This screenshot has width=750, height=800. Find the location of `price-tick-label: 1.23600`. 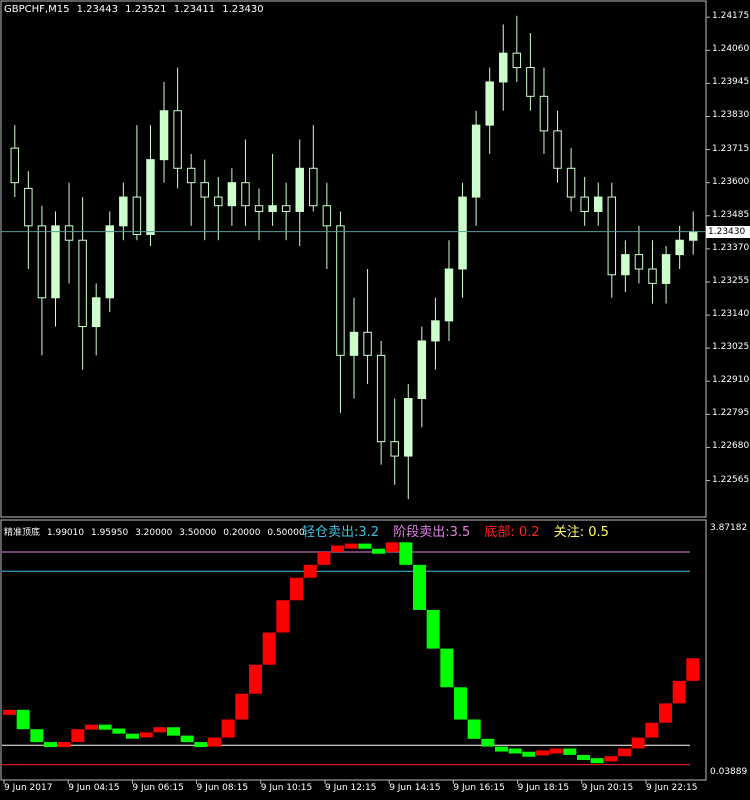

price-tick-label: 1.23600 is located at coordinates (731, 181).